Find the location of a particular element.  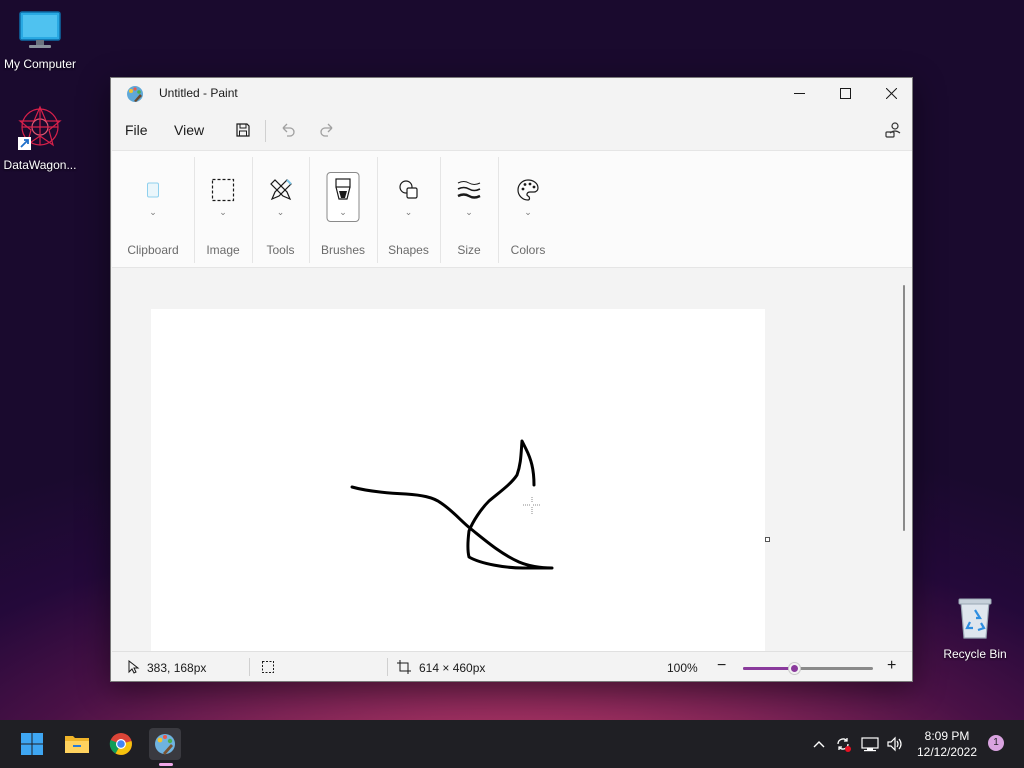

volume-icon is located at coordinates (895, 744).